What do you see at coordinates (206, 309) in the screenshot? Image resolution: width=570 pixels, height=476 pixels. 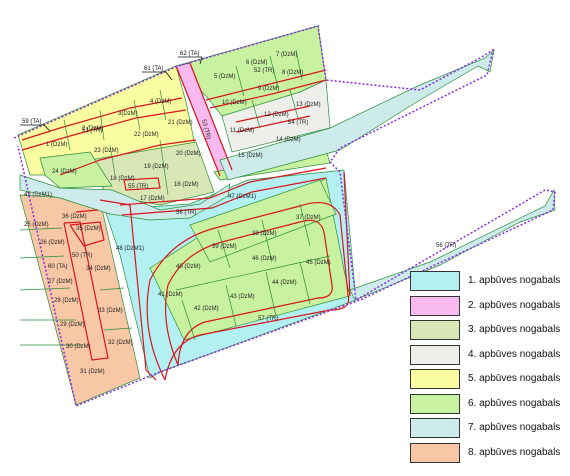 I see `plot-label: 42 (DzM)` at bounding box center [206, 309].